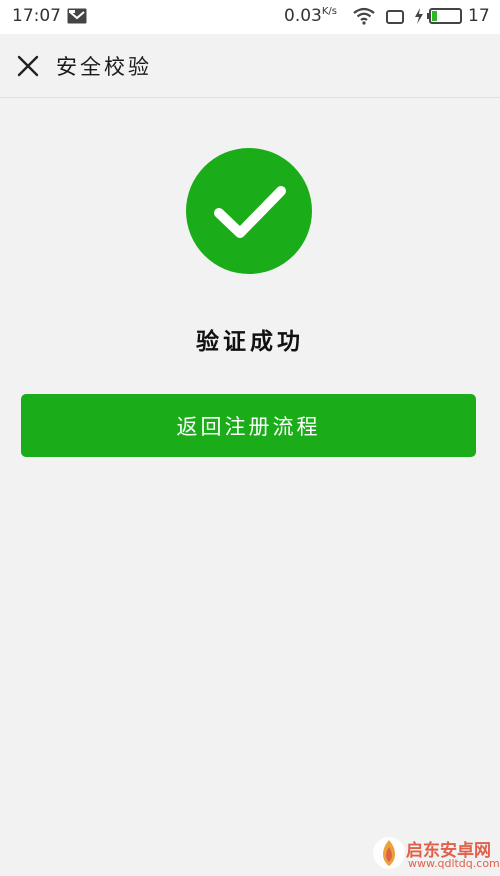  Describe the element at coordinates (303, 16) in the screenshot. I see `network-speed-value: 0.03` at that location.